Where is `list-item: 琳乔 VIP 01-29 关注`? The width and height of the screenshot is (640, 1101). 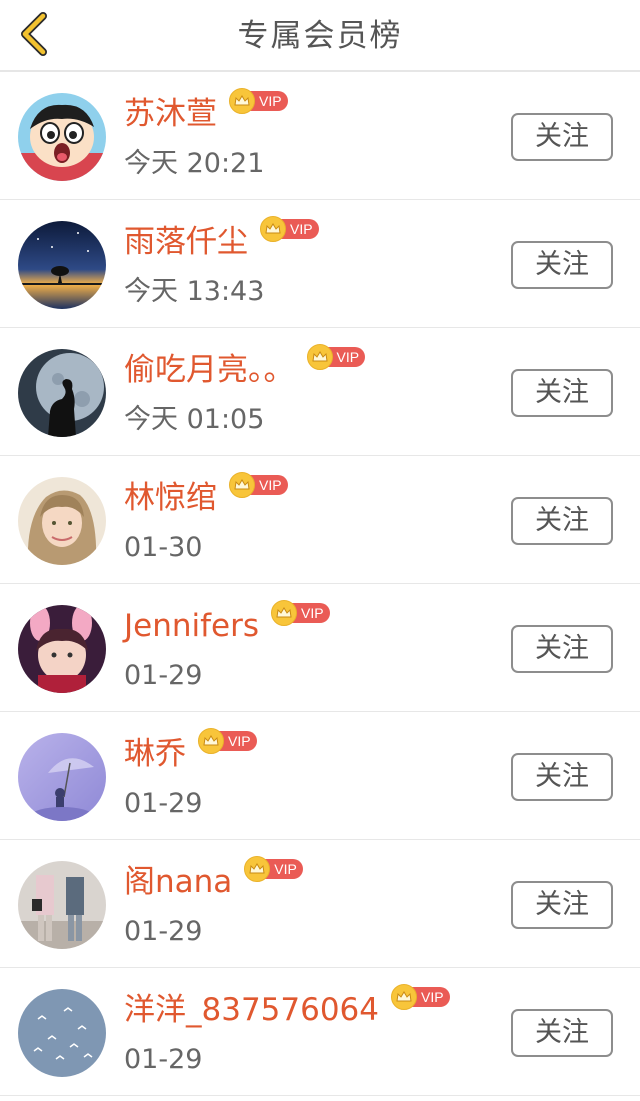
list-item: 琳乔 VIP 01-29 关注 is located at coordinates (320, 776).